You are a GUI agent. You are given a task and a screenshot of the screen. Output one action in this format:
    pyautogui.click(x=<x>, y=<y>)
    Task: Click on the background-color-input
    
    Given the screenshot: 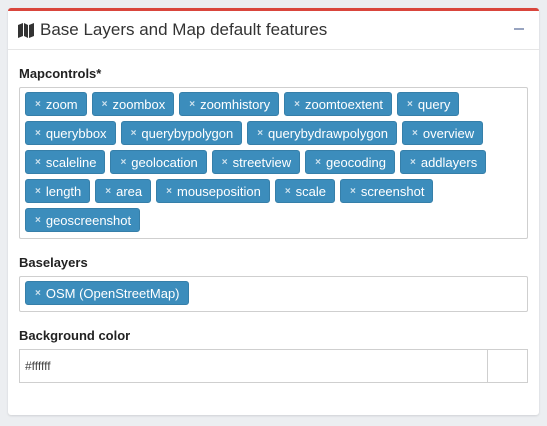 What is the action you would take?
    pyautogui.click(x=253, y=366)
    